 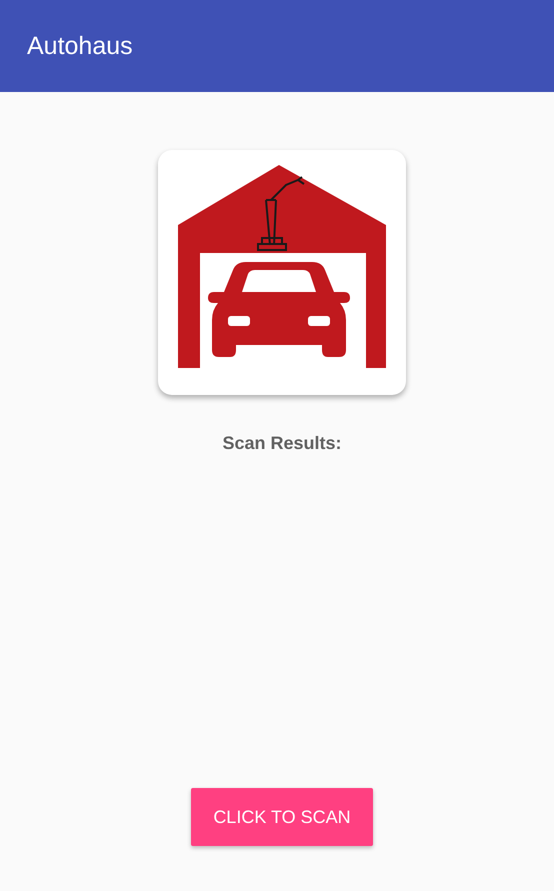 I want to click on scan-button: CLICK TO SCAN, so click(x=282, y=817).